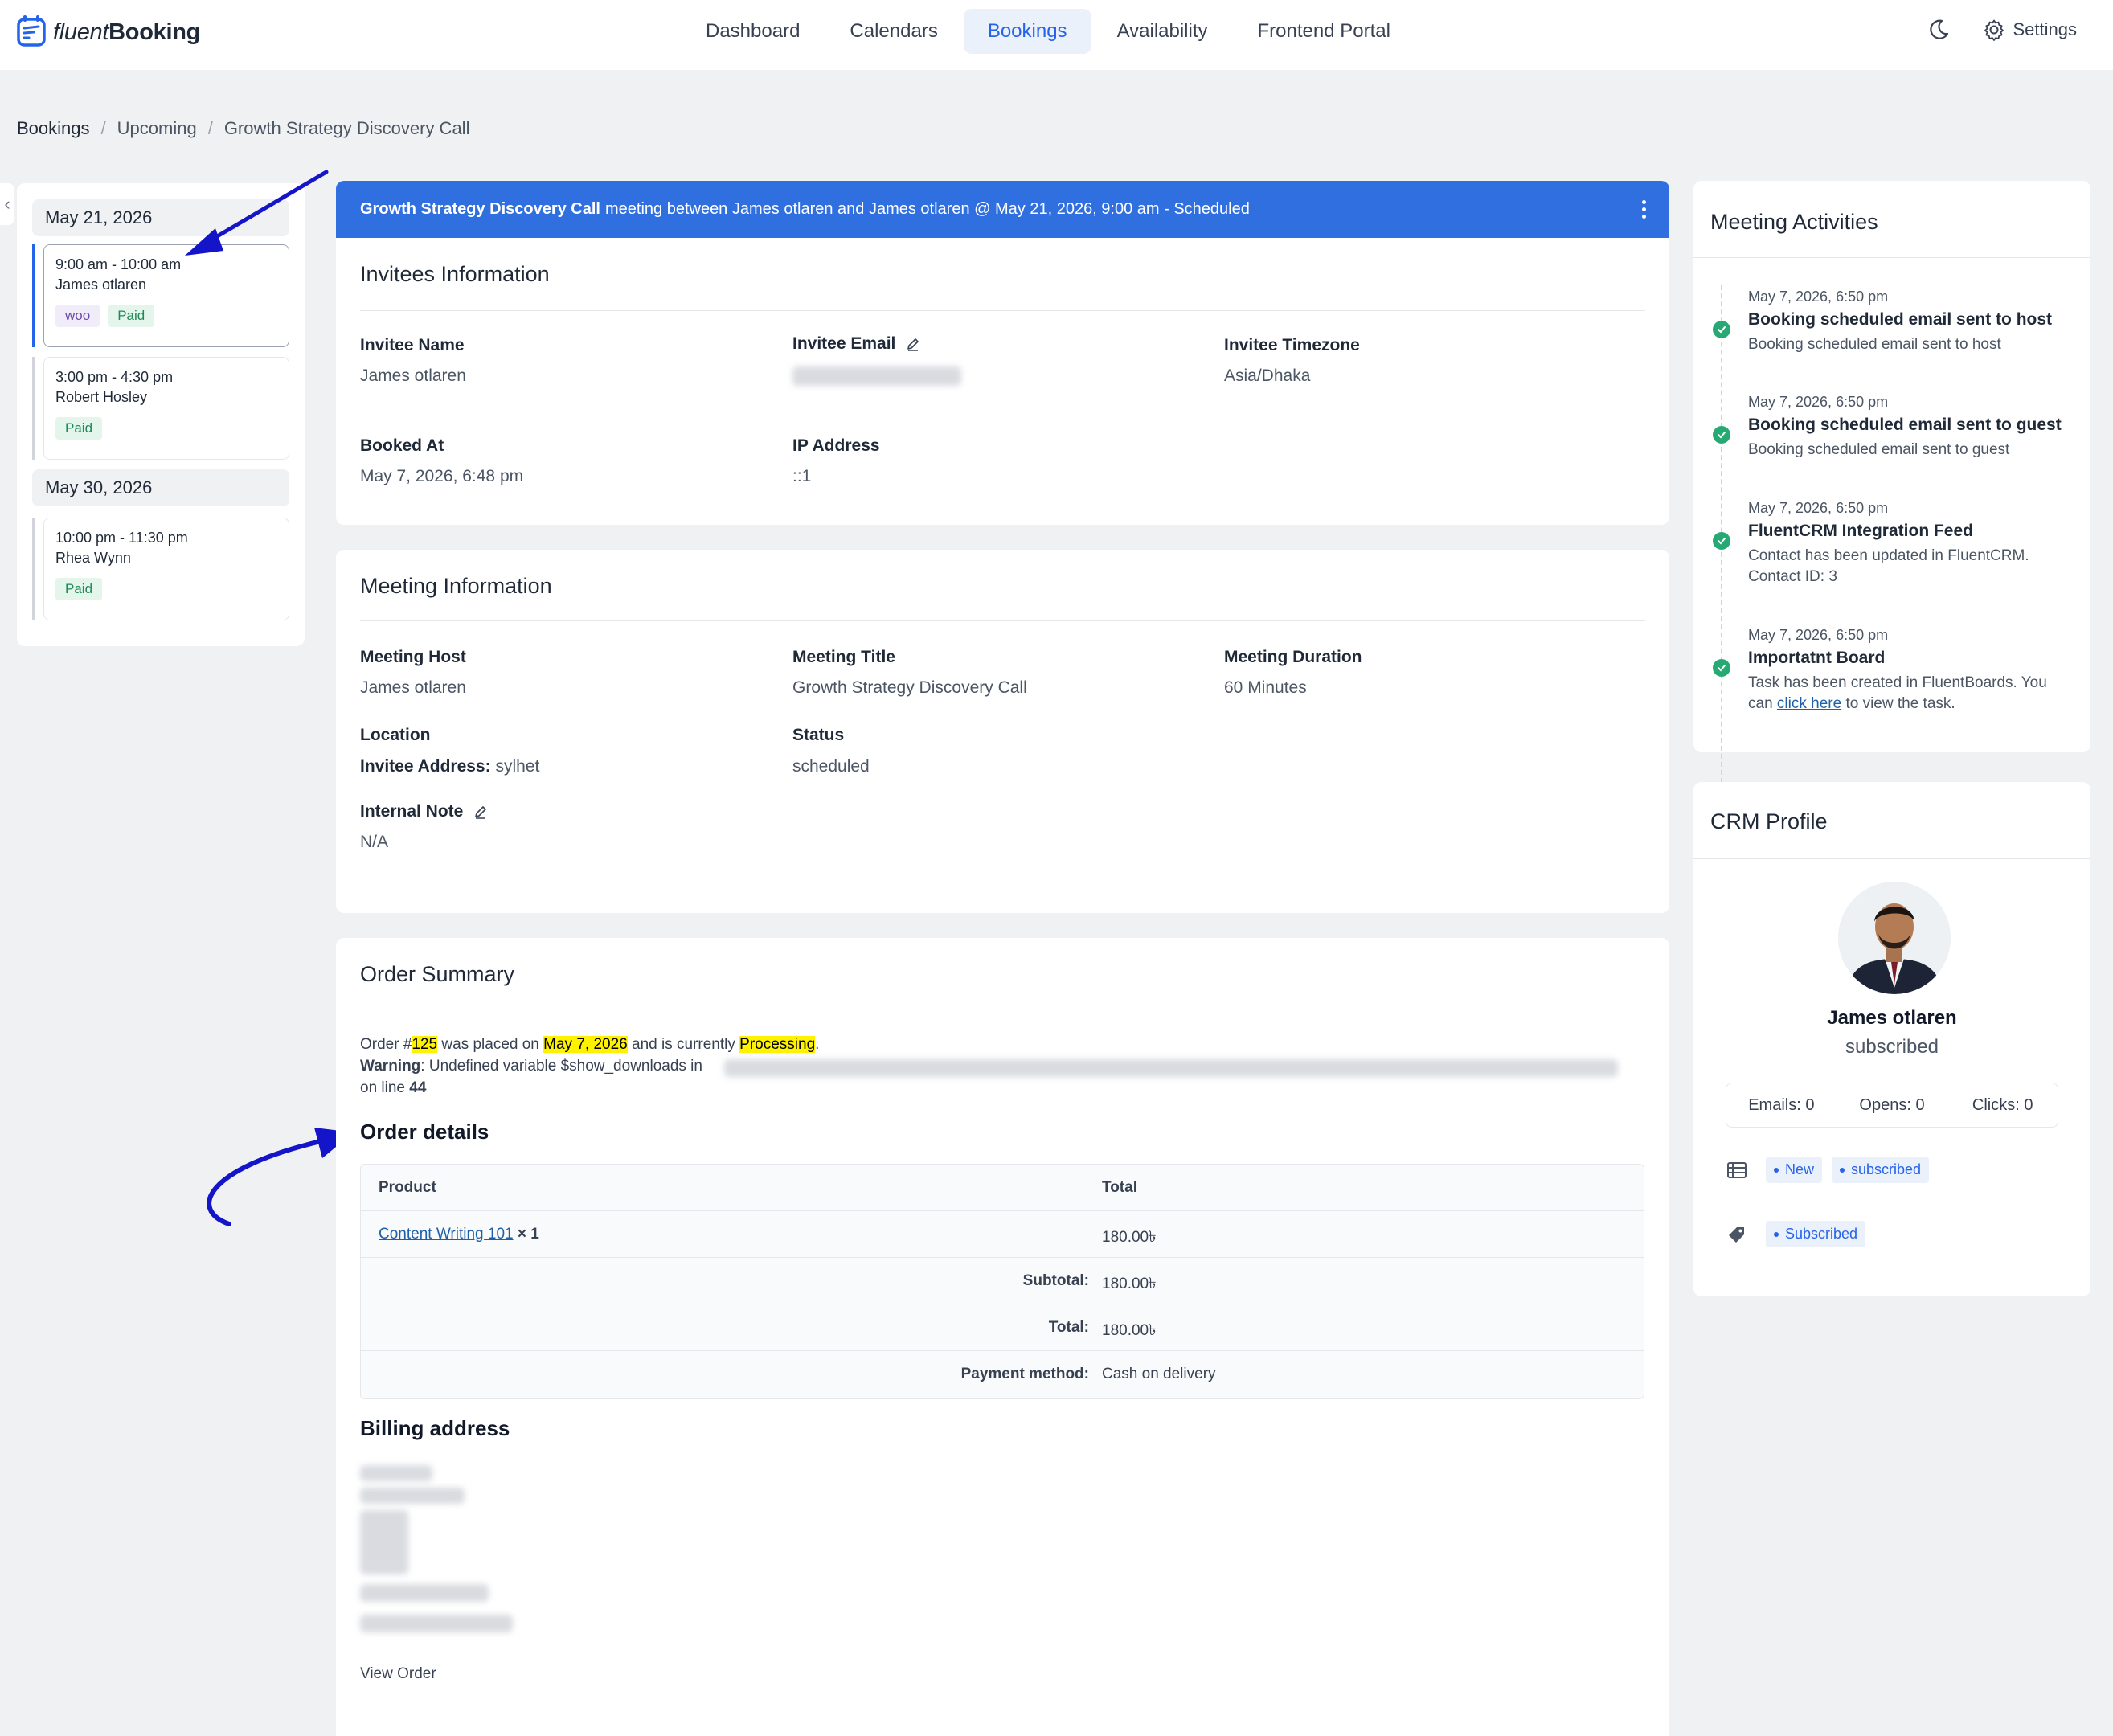 Image resolution: width=2113 pixels, height=1736 pixels. Describe the element at coordinates (33, 408) in the screenshot. I see `slot-indicator` at that location.